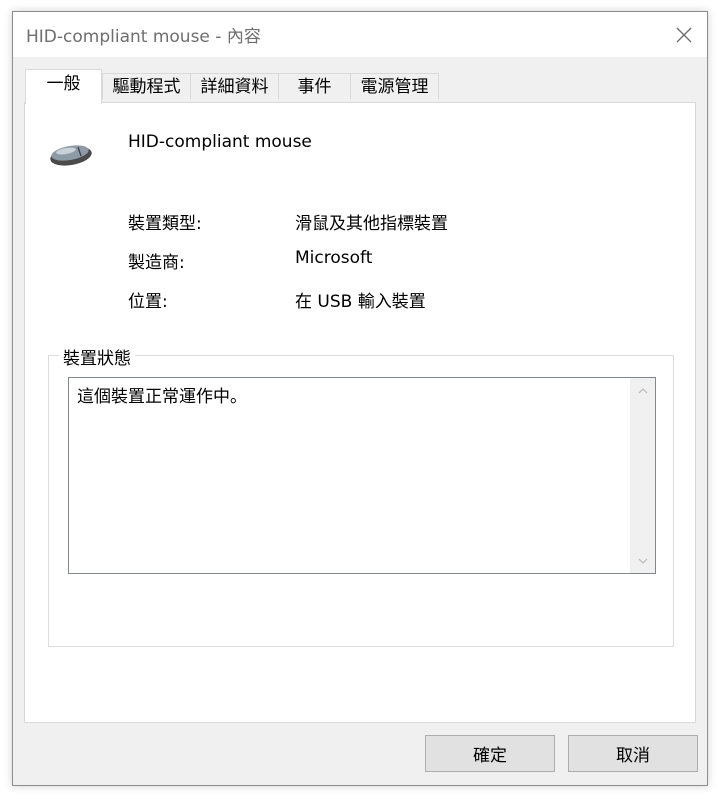 The width and height of the screenshot is (718, 799). Describe the element at coordinates (334, 258) in the screenshot. I see `manufacturer-value: Microsoft` at that location.